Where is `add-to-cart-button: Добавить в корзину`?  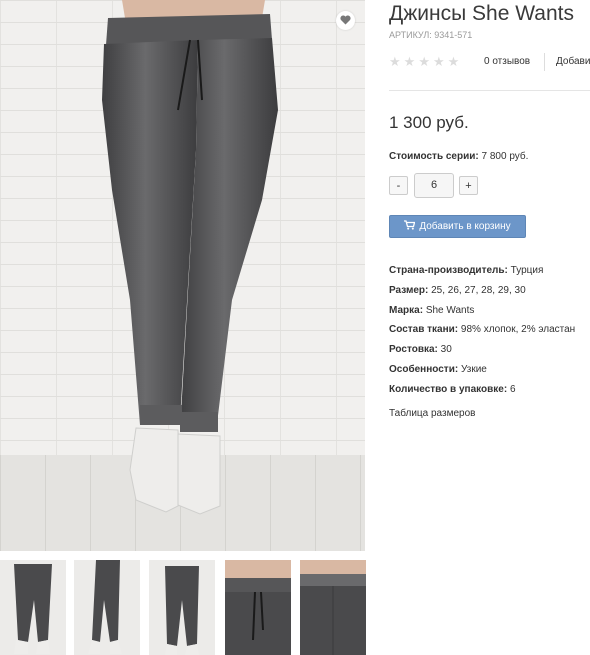 add-to-cart-button: Добавить в корзину is located at coordinates (457, 226).